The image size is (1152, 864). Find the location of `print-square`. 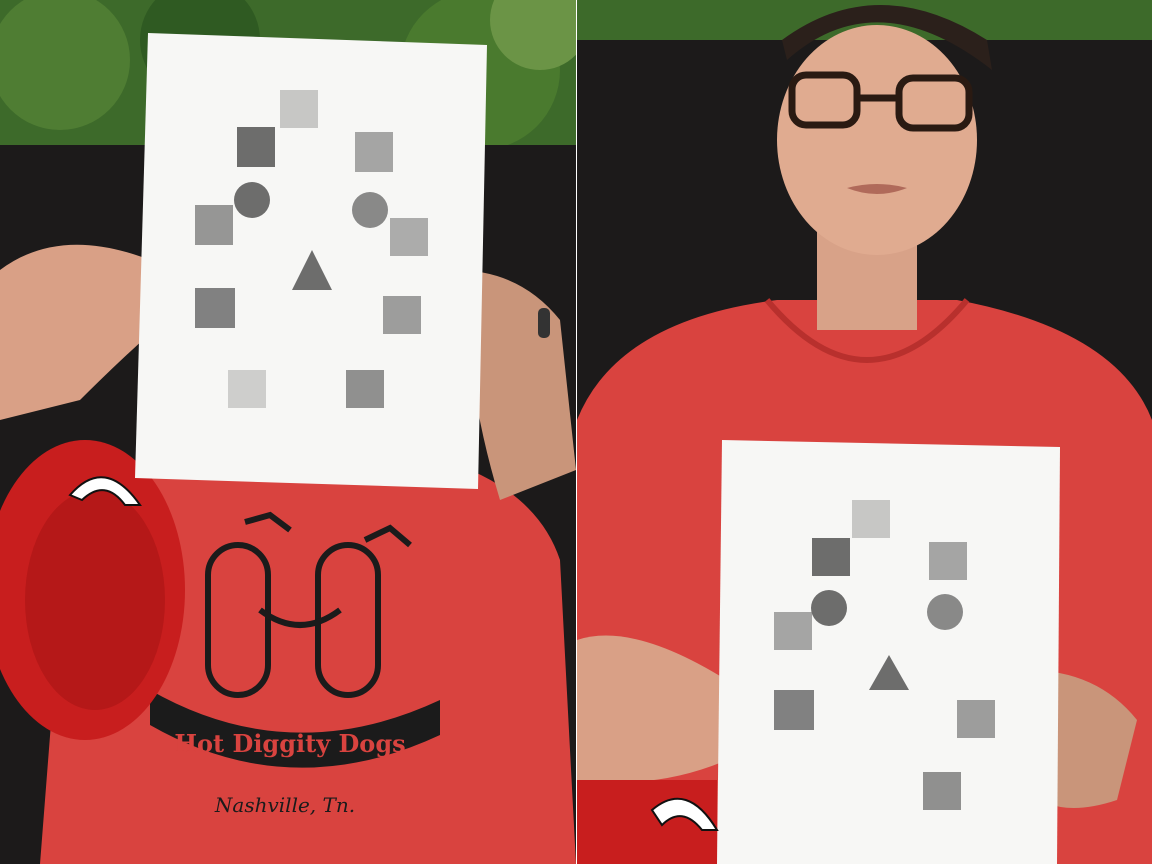

print-square is located at coordinates (256, 147).